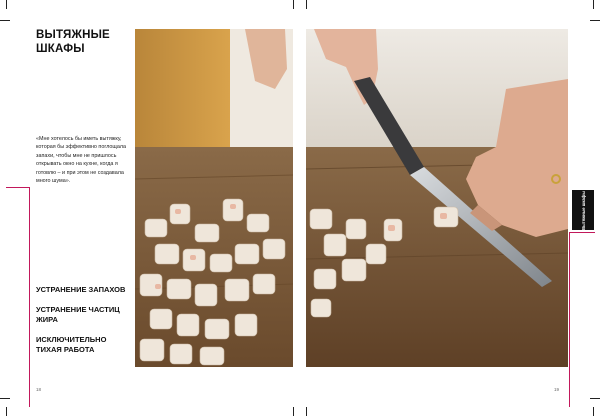 This screenshot has width=600, height=416. What do you see at coordinates (39, 389) in the screenshot?
I see `page-number-left: 18` at bounding box center [39, 389].